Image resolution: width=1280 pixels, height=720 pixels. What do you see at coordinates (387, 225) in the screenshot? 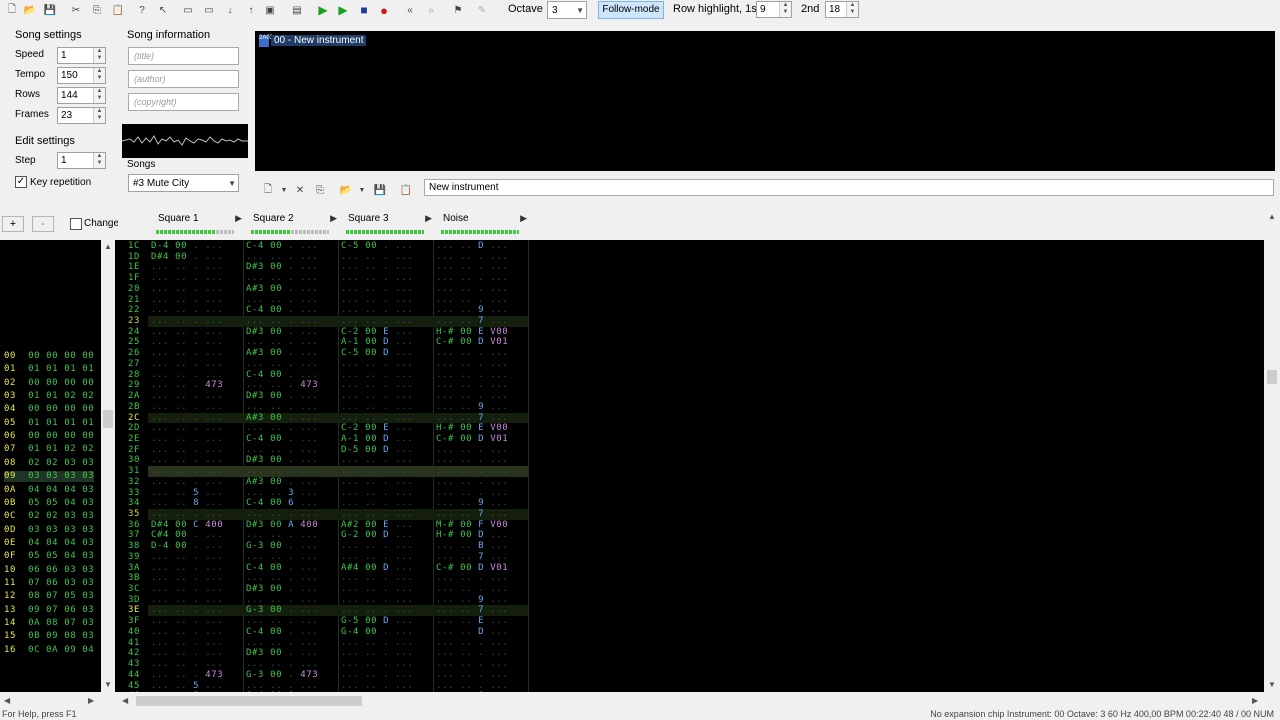
I see `channel-square-3: Square 3 ▶` at bounding box center [387, 225].